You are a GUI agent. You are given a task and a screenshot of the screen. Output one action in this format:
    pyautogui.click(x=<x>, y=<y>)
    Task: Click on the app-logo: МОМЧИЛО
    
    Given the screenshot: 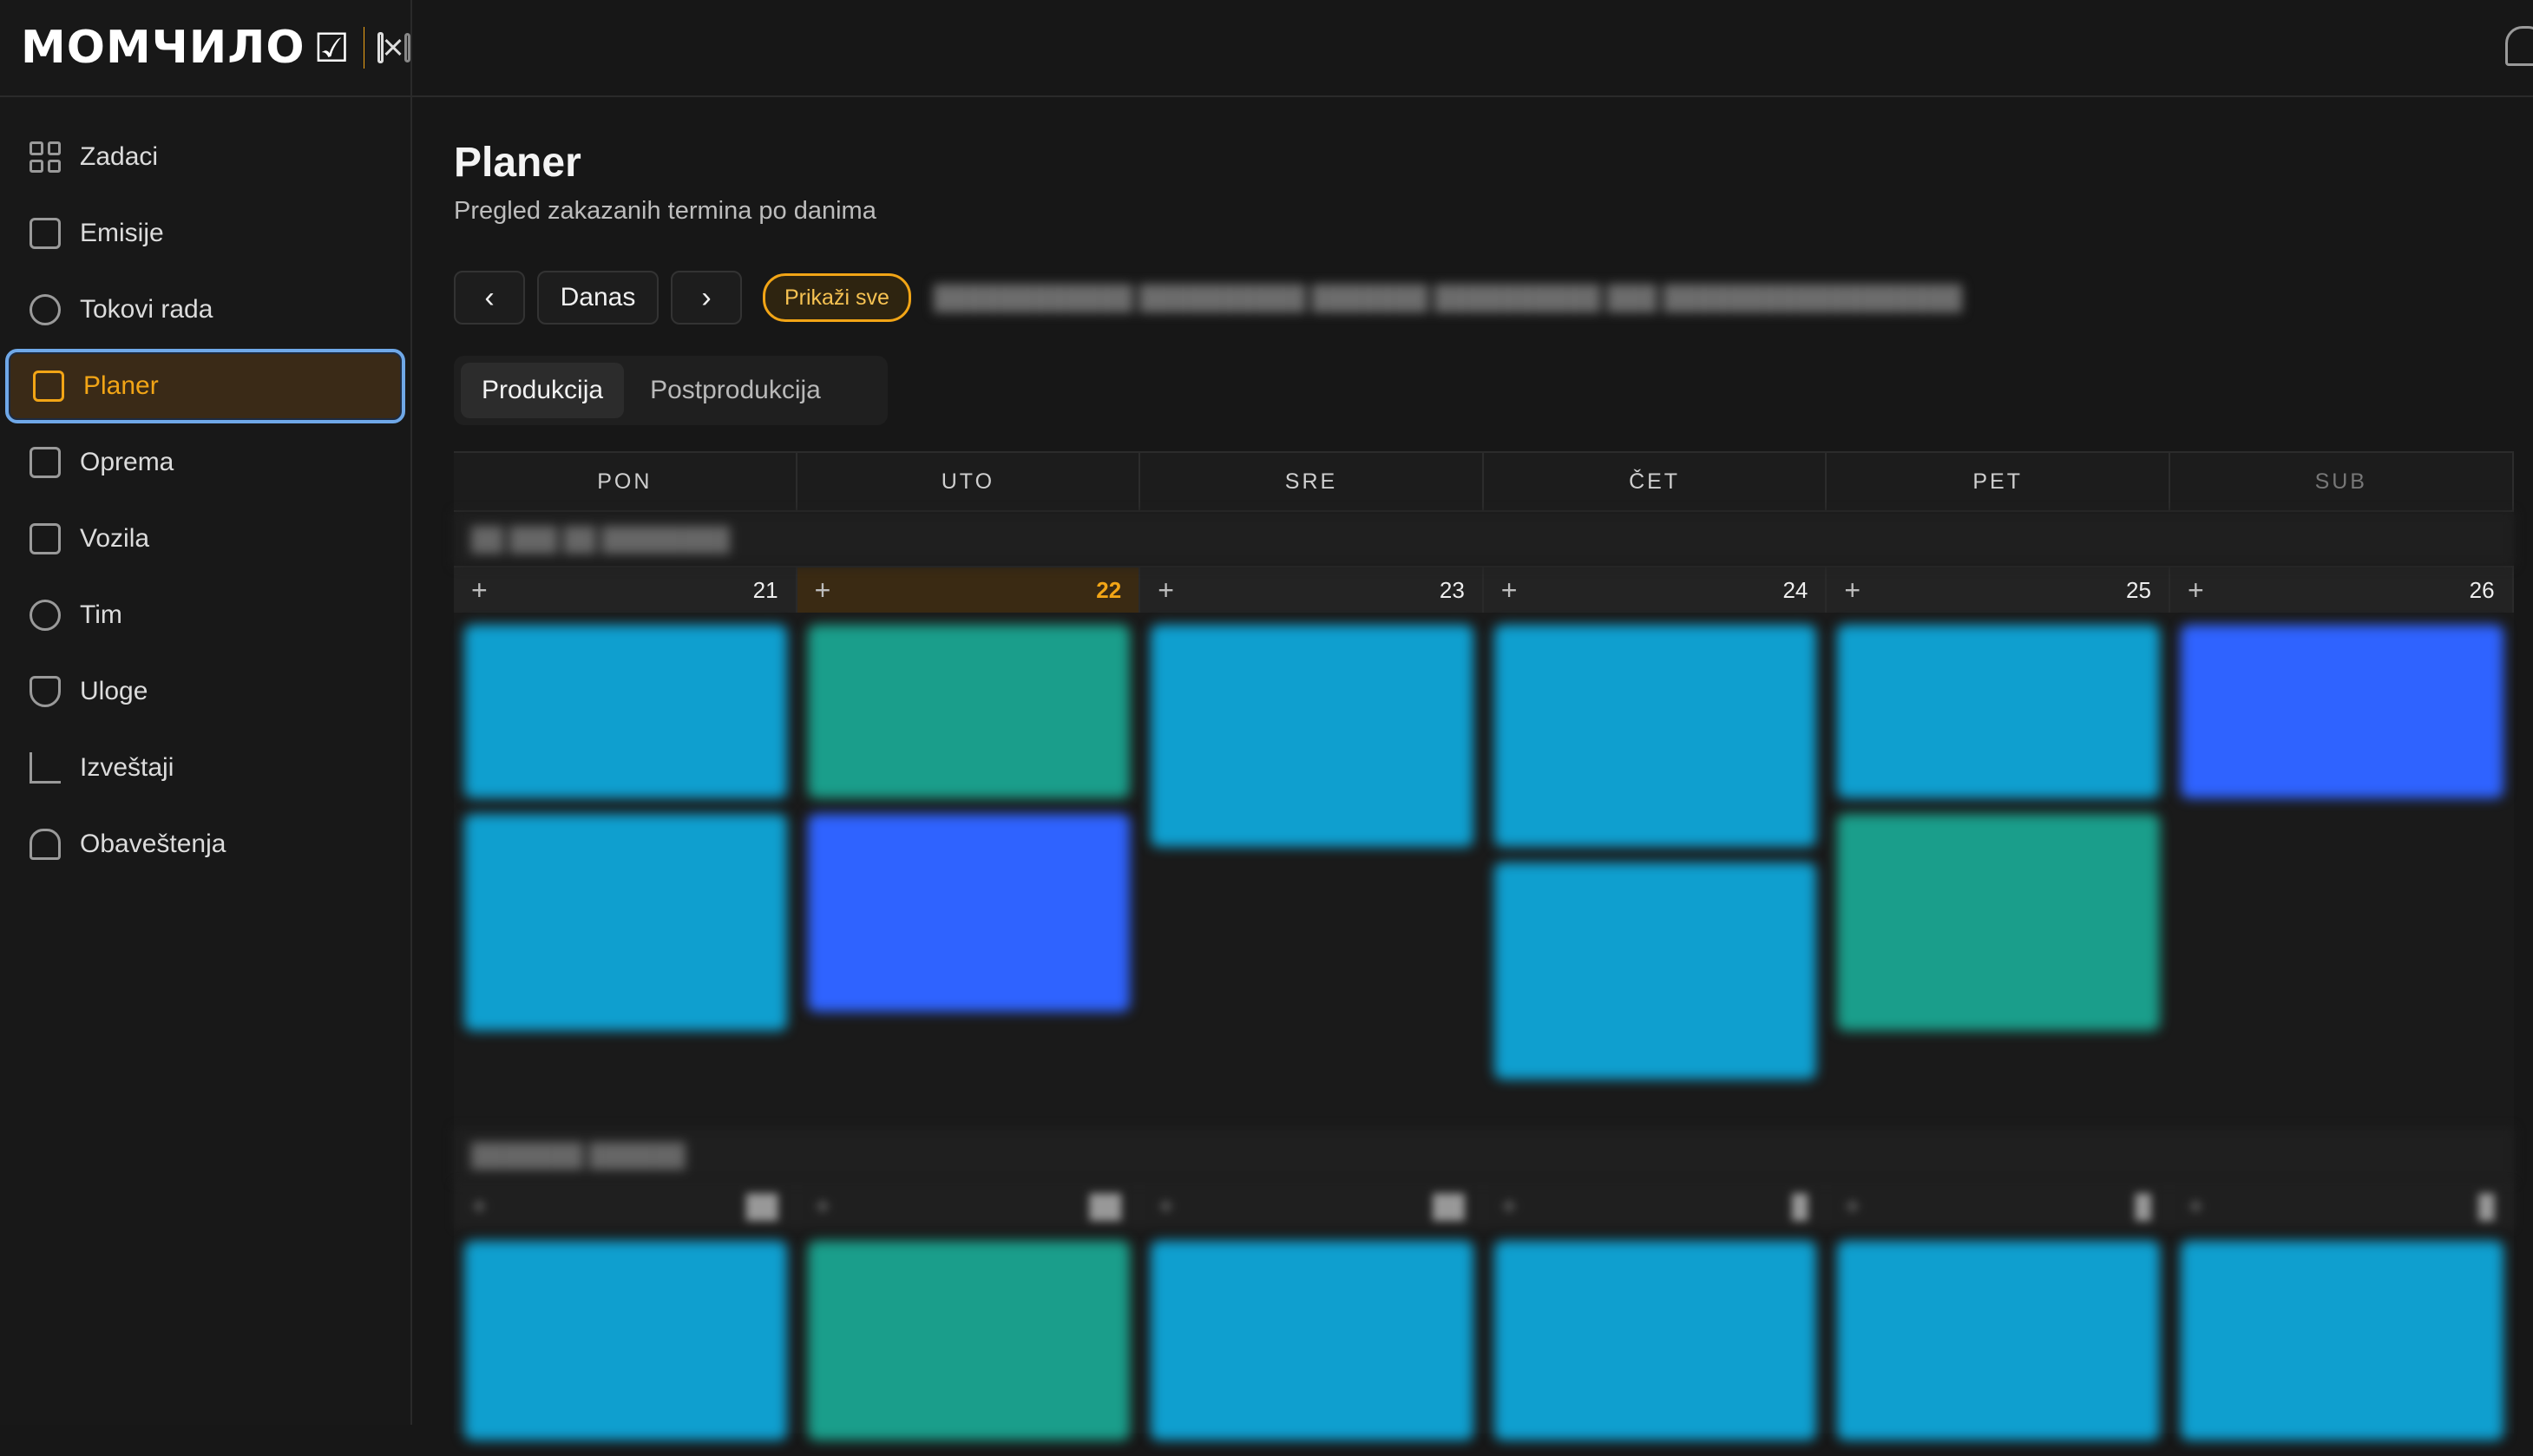 What is the action you would take?
    pyautogui.click(x=163, y=48)
    